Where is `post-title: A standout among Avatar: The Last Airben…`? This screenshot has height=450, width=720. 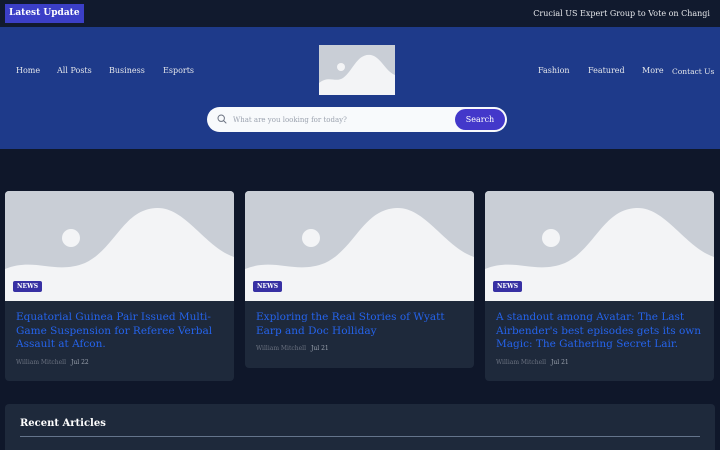 post-title: A standout among Avatar: The Last Airben… is located at coordinates (599, 331).